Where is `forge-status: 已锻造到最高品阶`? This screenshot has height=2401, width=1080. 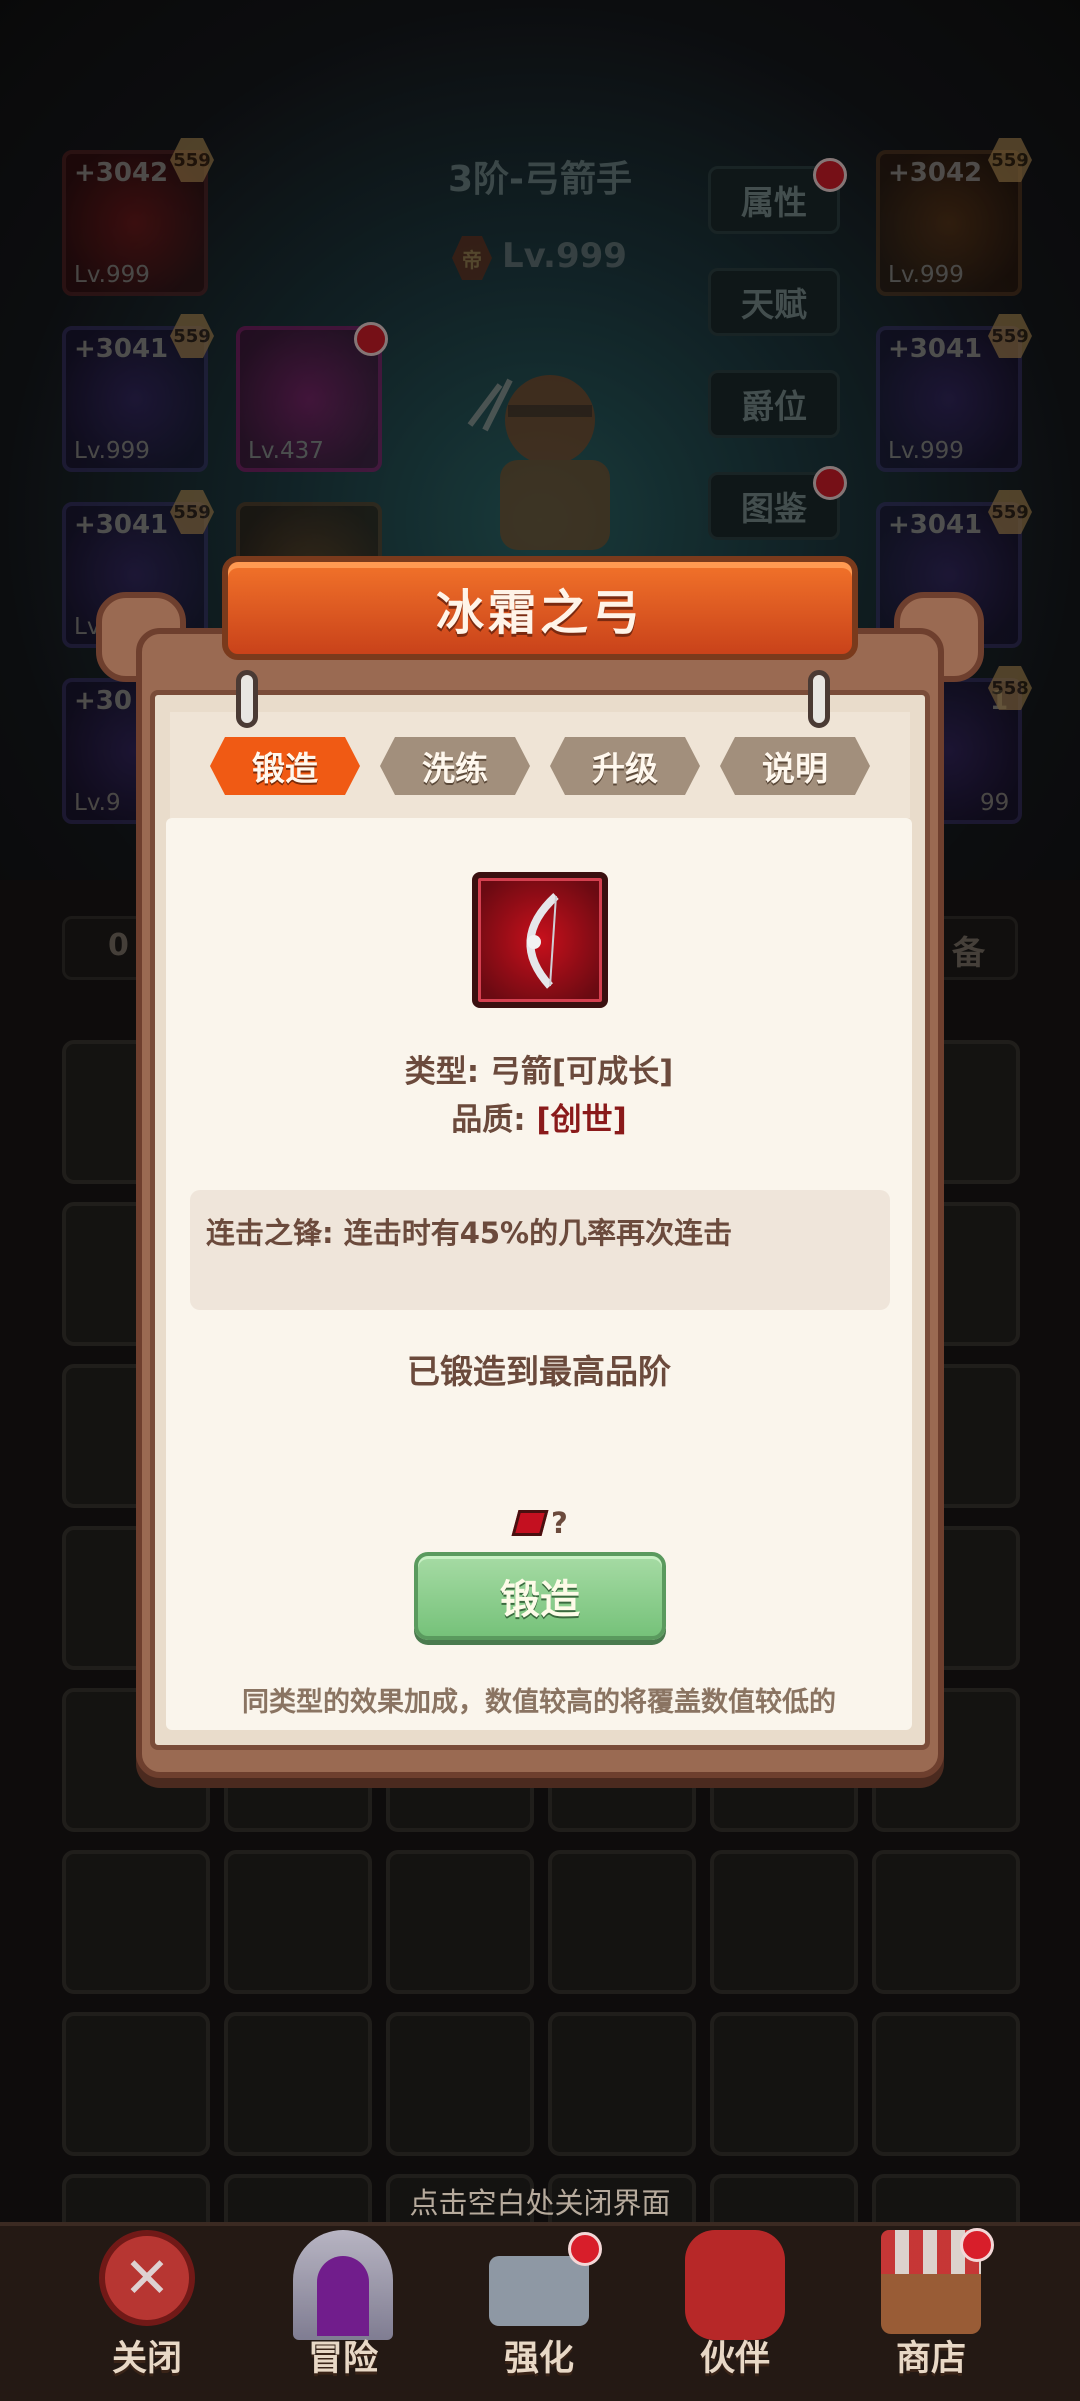 forge-status: 已锻造到最高品阶 is located at coordinates (539, 1371).